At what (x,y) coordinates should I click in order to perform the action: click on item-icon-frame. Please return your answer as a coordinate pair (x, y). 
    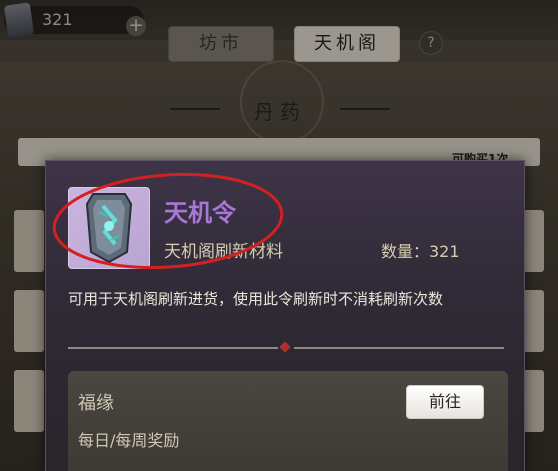
    Looking at the image, I should click on (109, 228).